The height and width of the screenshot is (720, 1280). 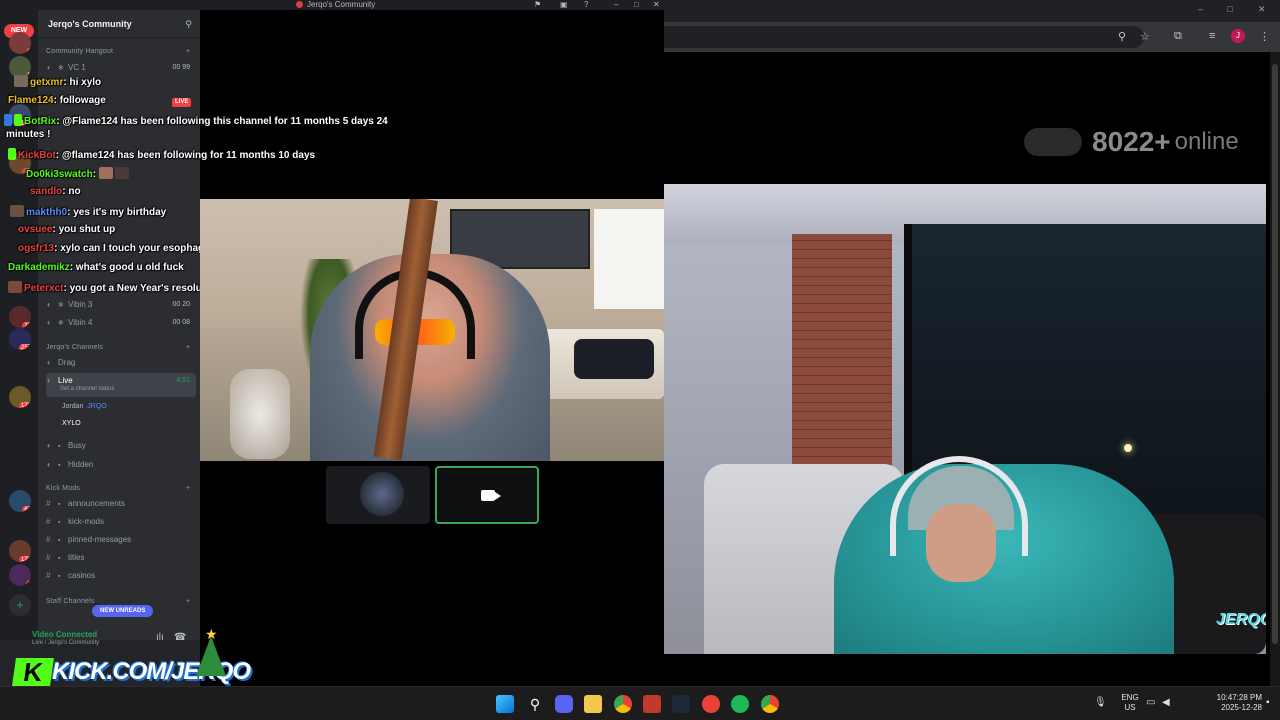 What do you see at coordinates (335, 5) in the screenshot?
I see `window-title: Jerqo's Community` at bounding box center [335, 5].